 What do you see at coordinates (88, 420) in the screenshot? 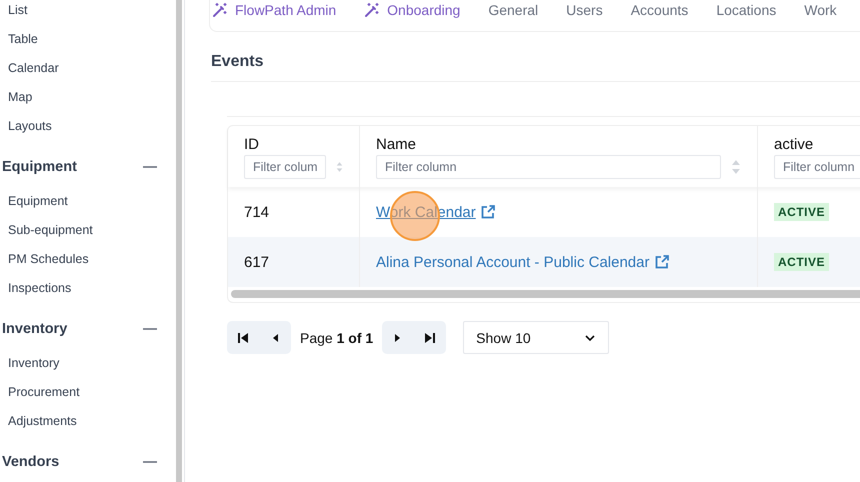
I see `sidebar-item: Adjustments` at bounding box center [88, 420].